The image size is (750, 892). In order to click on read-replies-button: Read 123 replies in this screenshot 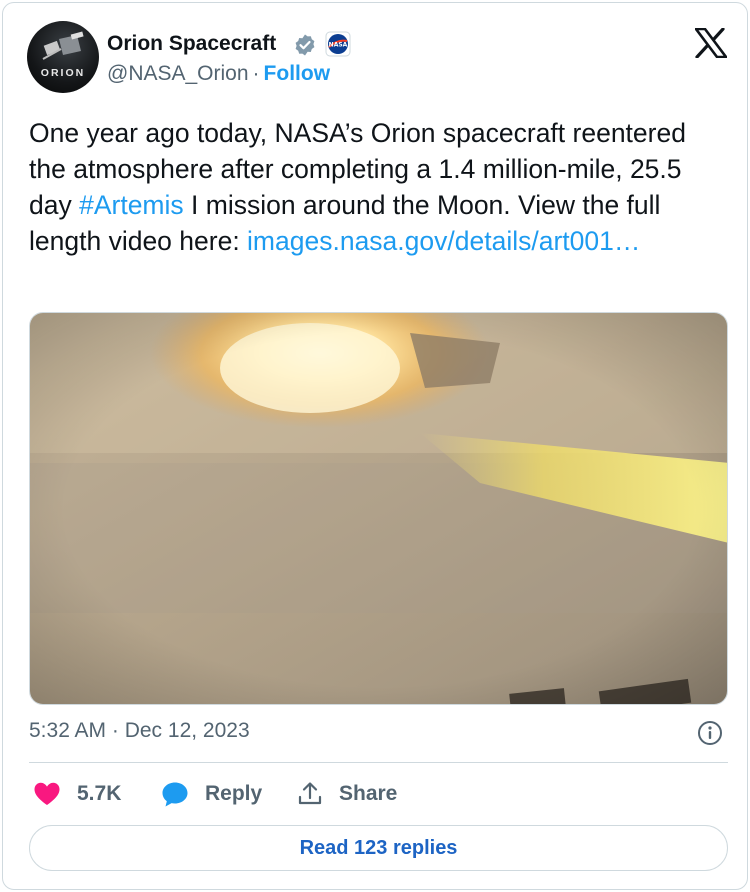, I will do `click(378, 848)`.